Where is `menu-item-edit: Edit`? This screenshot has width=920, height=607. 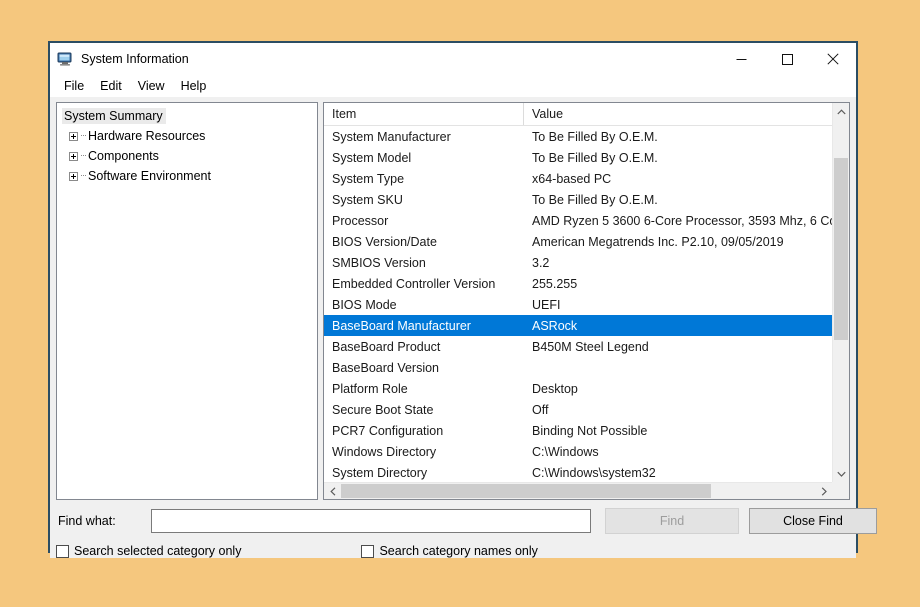 menu-item-edit: Edit is located at coordinates (112, 86).